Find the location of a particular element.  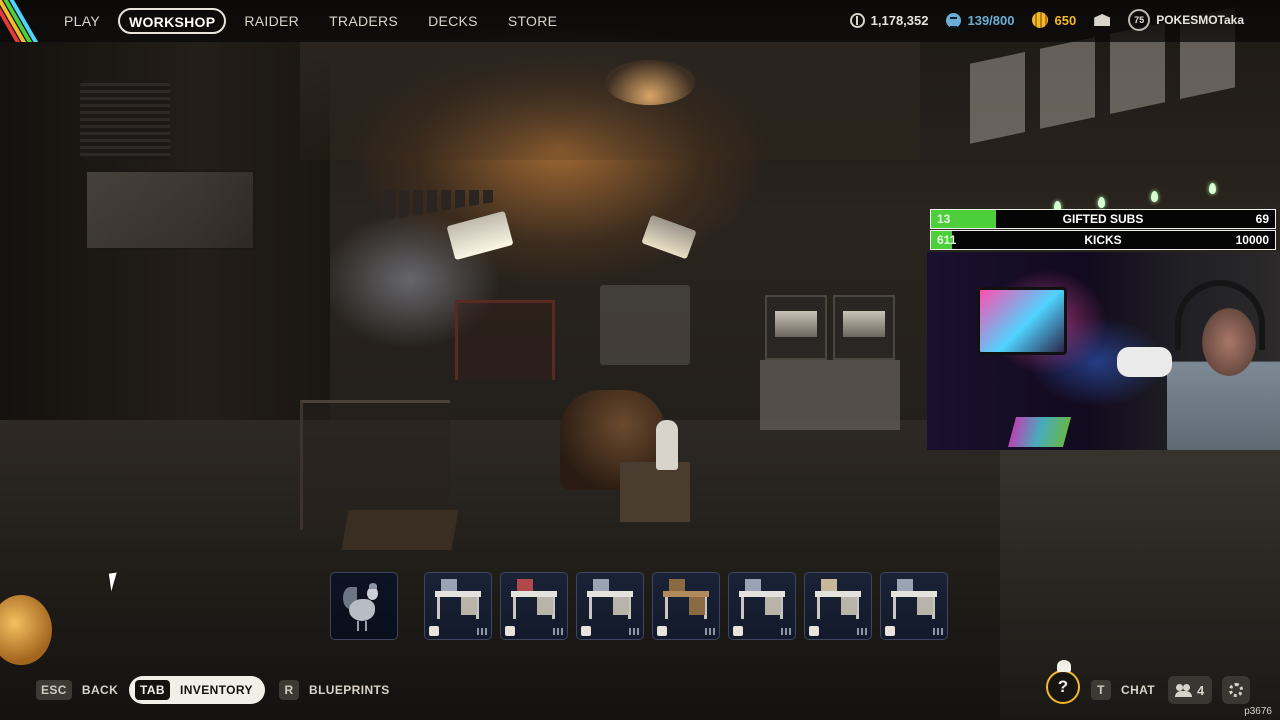

inventory-button: TAB INVENTORY is located at coordinates (197, 690).